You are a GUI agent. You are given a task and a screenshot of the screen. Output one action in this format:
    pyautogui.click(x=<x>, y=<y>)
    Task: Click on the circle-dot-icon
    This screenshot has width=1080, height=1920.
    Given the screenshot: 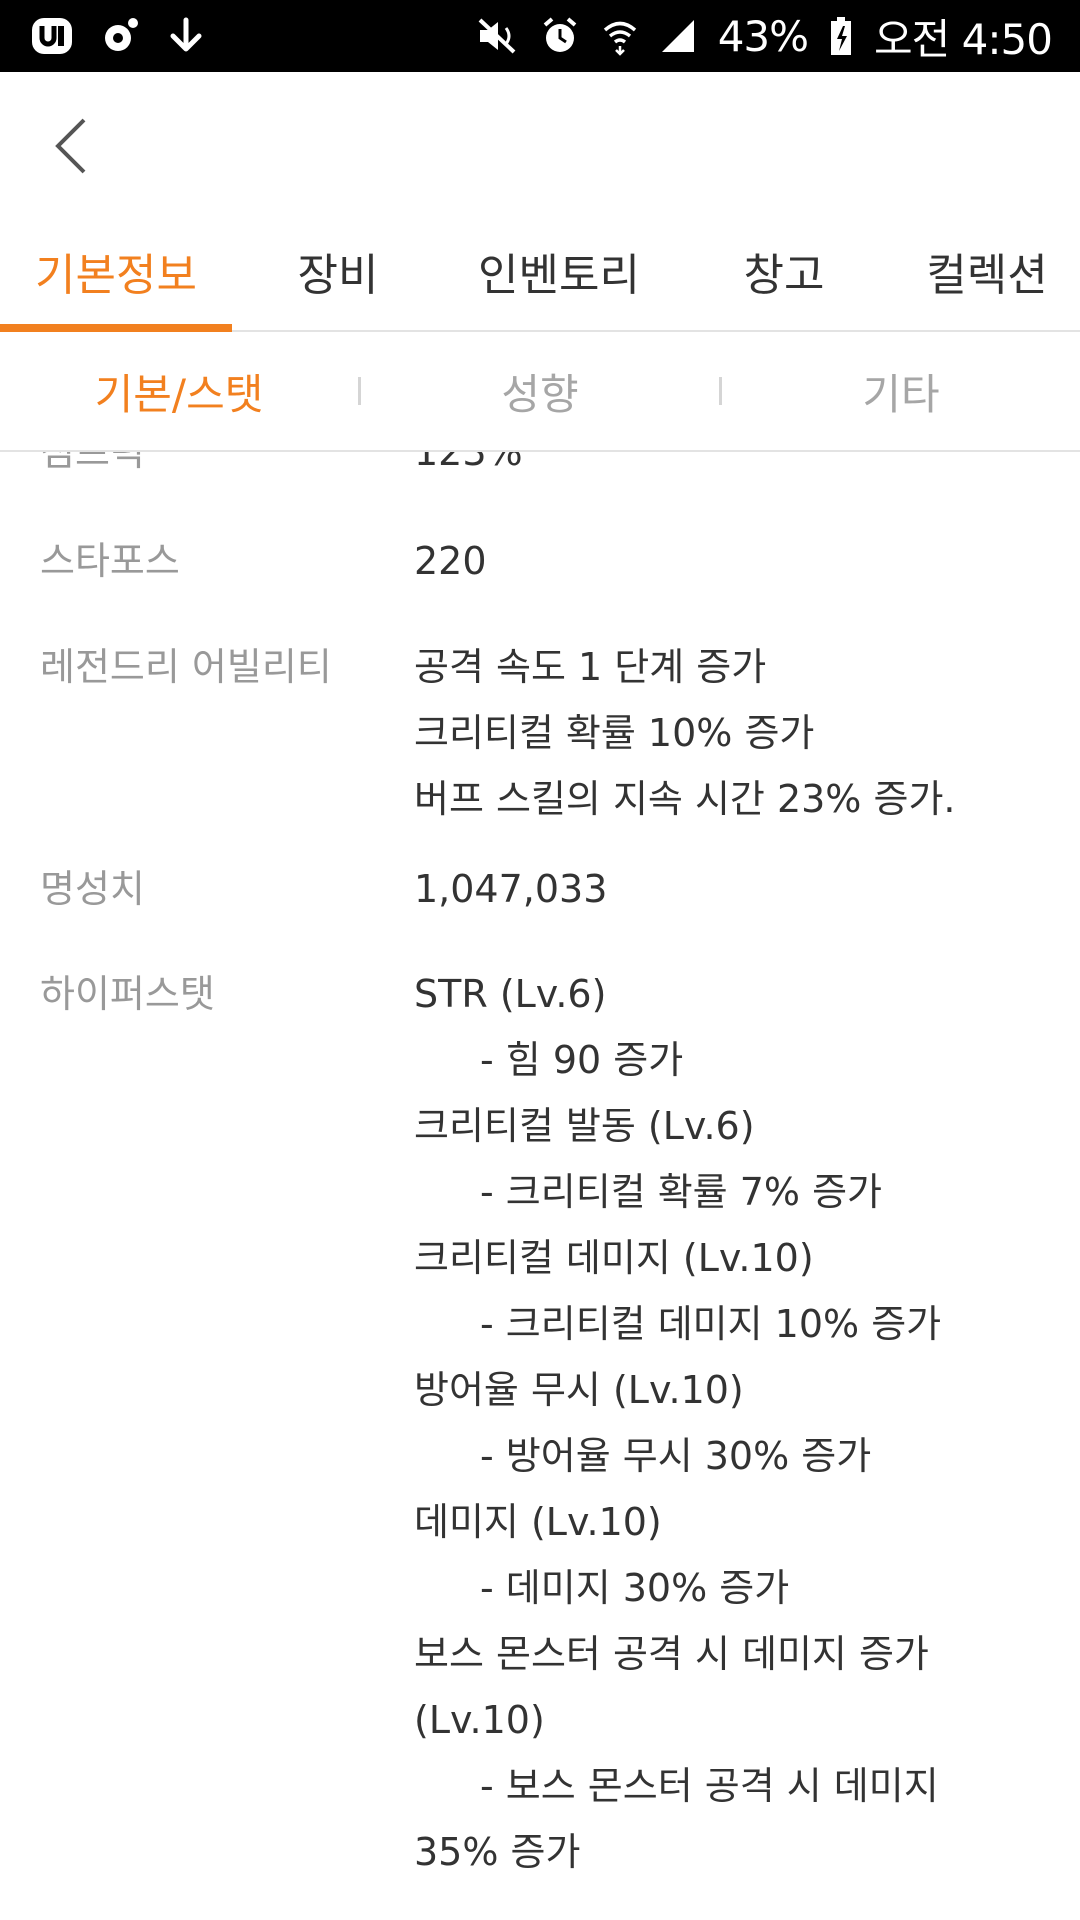 What is the action you would take?
    pyautogui.click(x=120, y=36)
    